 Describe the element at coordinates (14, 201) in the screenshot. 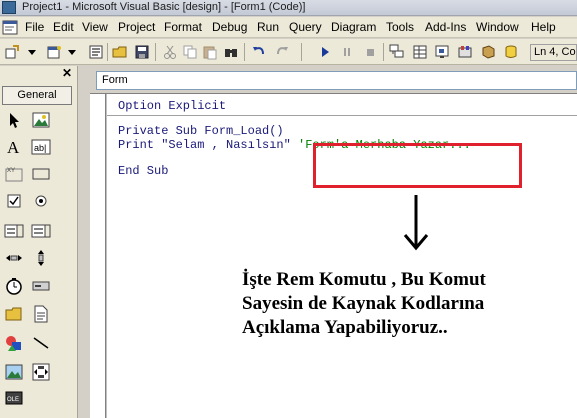

I see `checkbox-tool-icon` at that location.